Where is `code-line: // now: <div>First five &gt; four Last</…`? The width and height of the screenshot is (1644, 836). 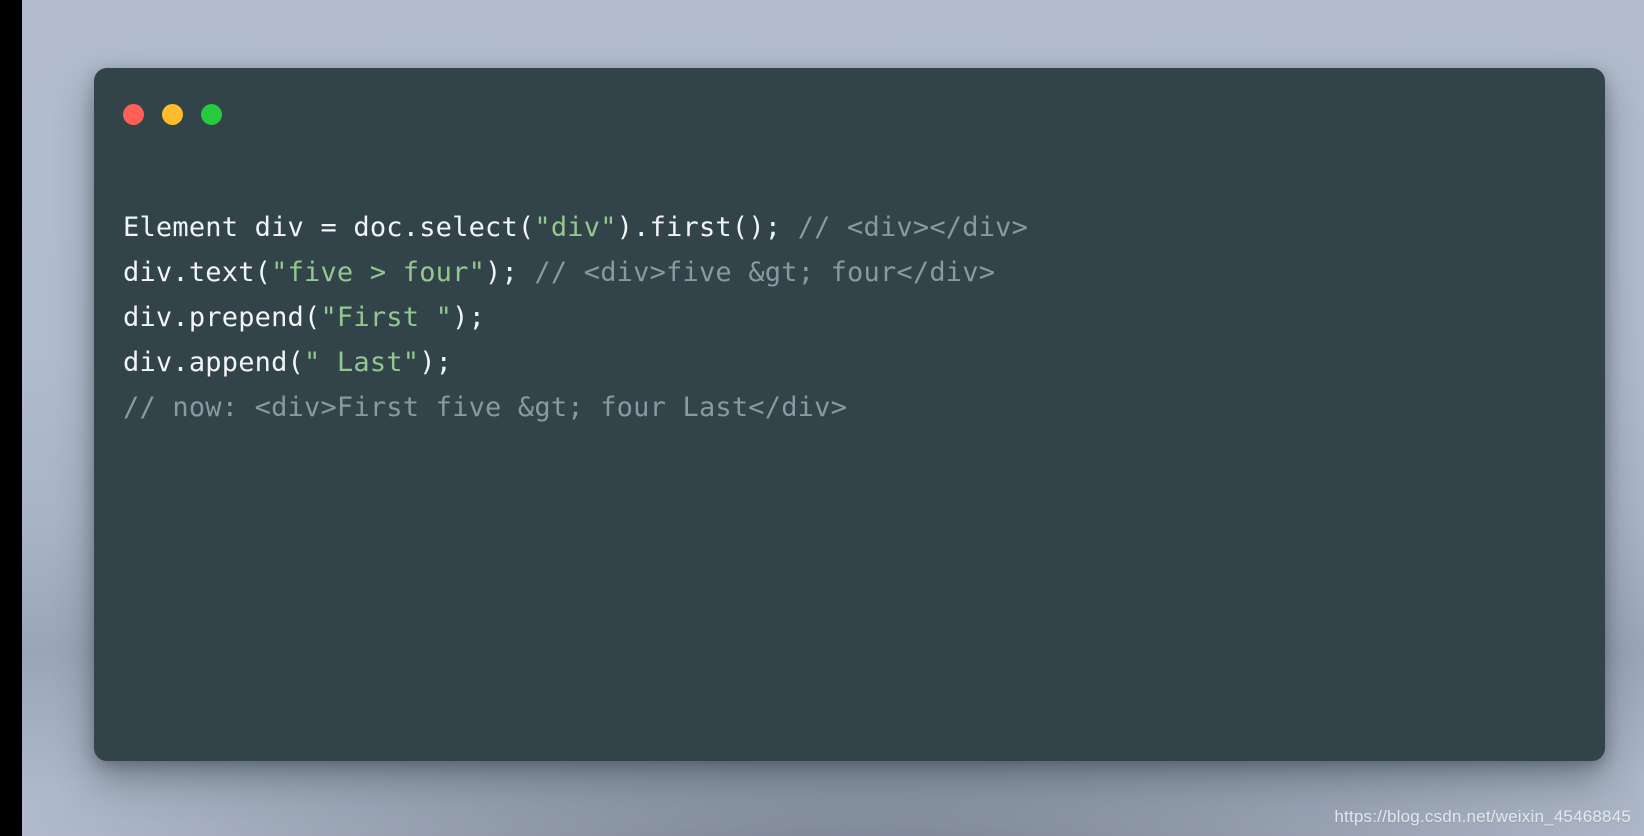
code-line: // now: <div>First five &gt; four Last</… is located at coordinates (854, 407).